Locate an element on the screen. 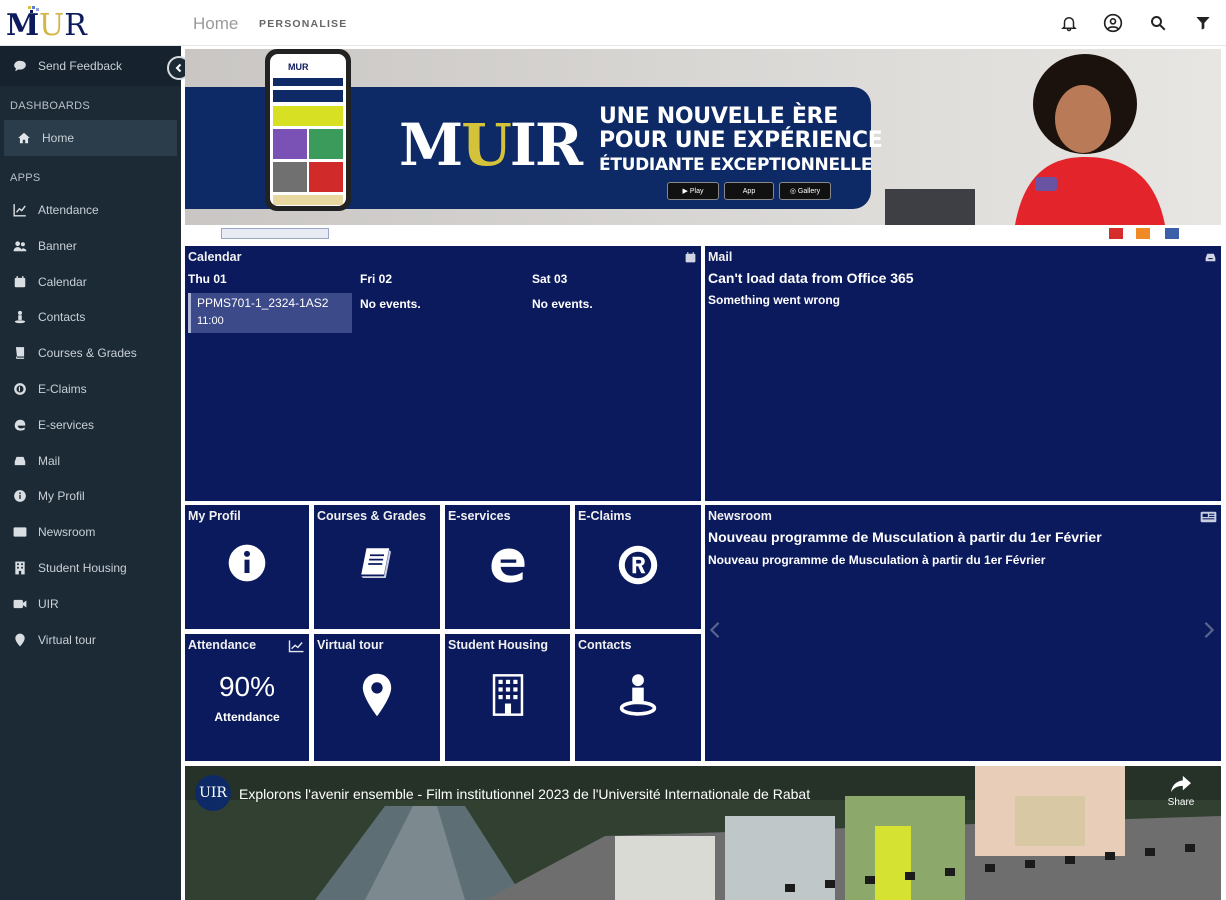  courses-grades-tile: Courses & Grades is located at coordinates (377, 567).